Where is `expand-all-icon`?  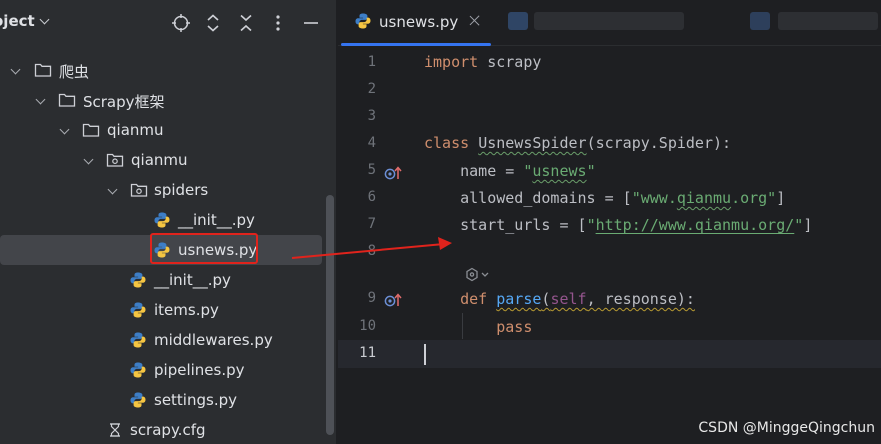
expand-all-icon is located at coordinates (213, 23).